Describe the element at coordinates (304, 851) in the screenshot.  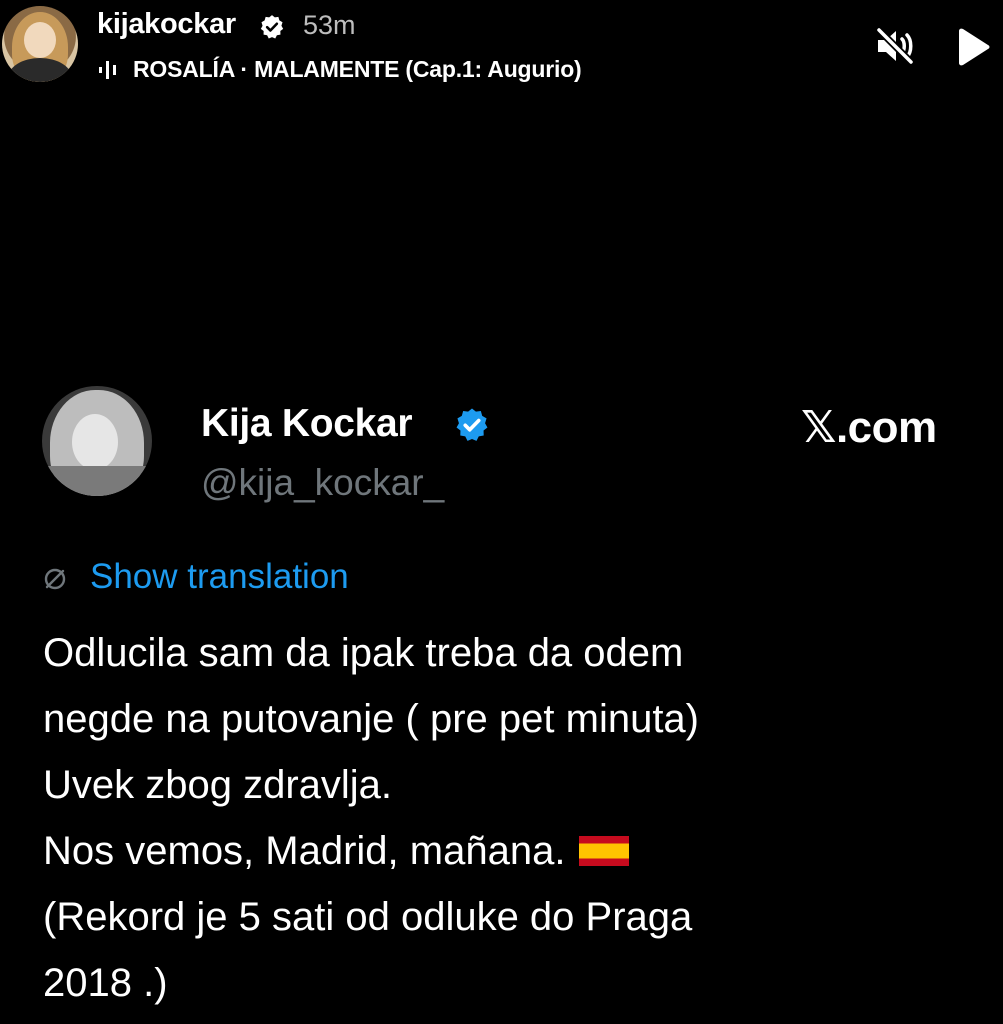
I see `tweet-line-text: Nos vemos, Madrid, mañana.` at that location.